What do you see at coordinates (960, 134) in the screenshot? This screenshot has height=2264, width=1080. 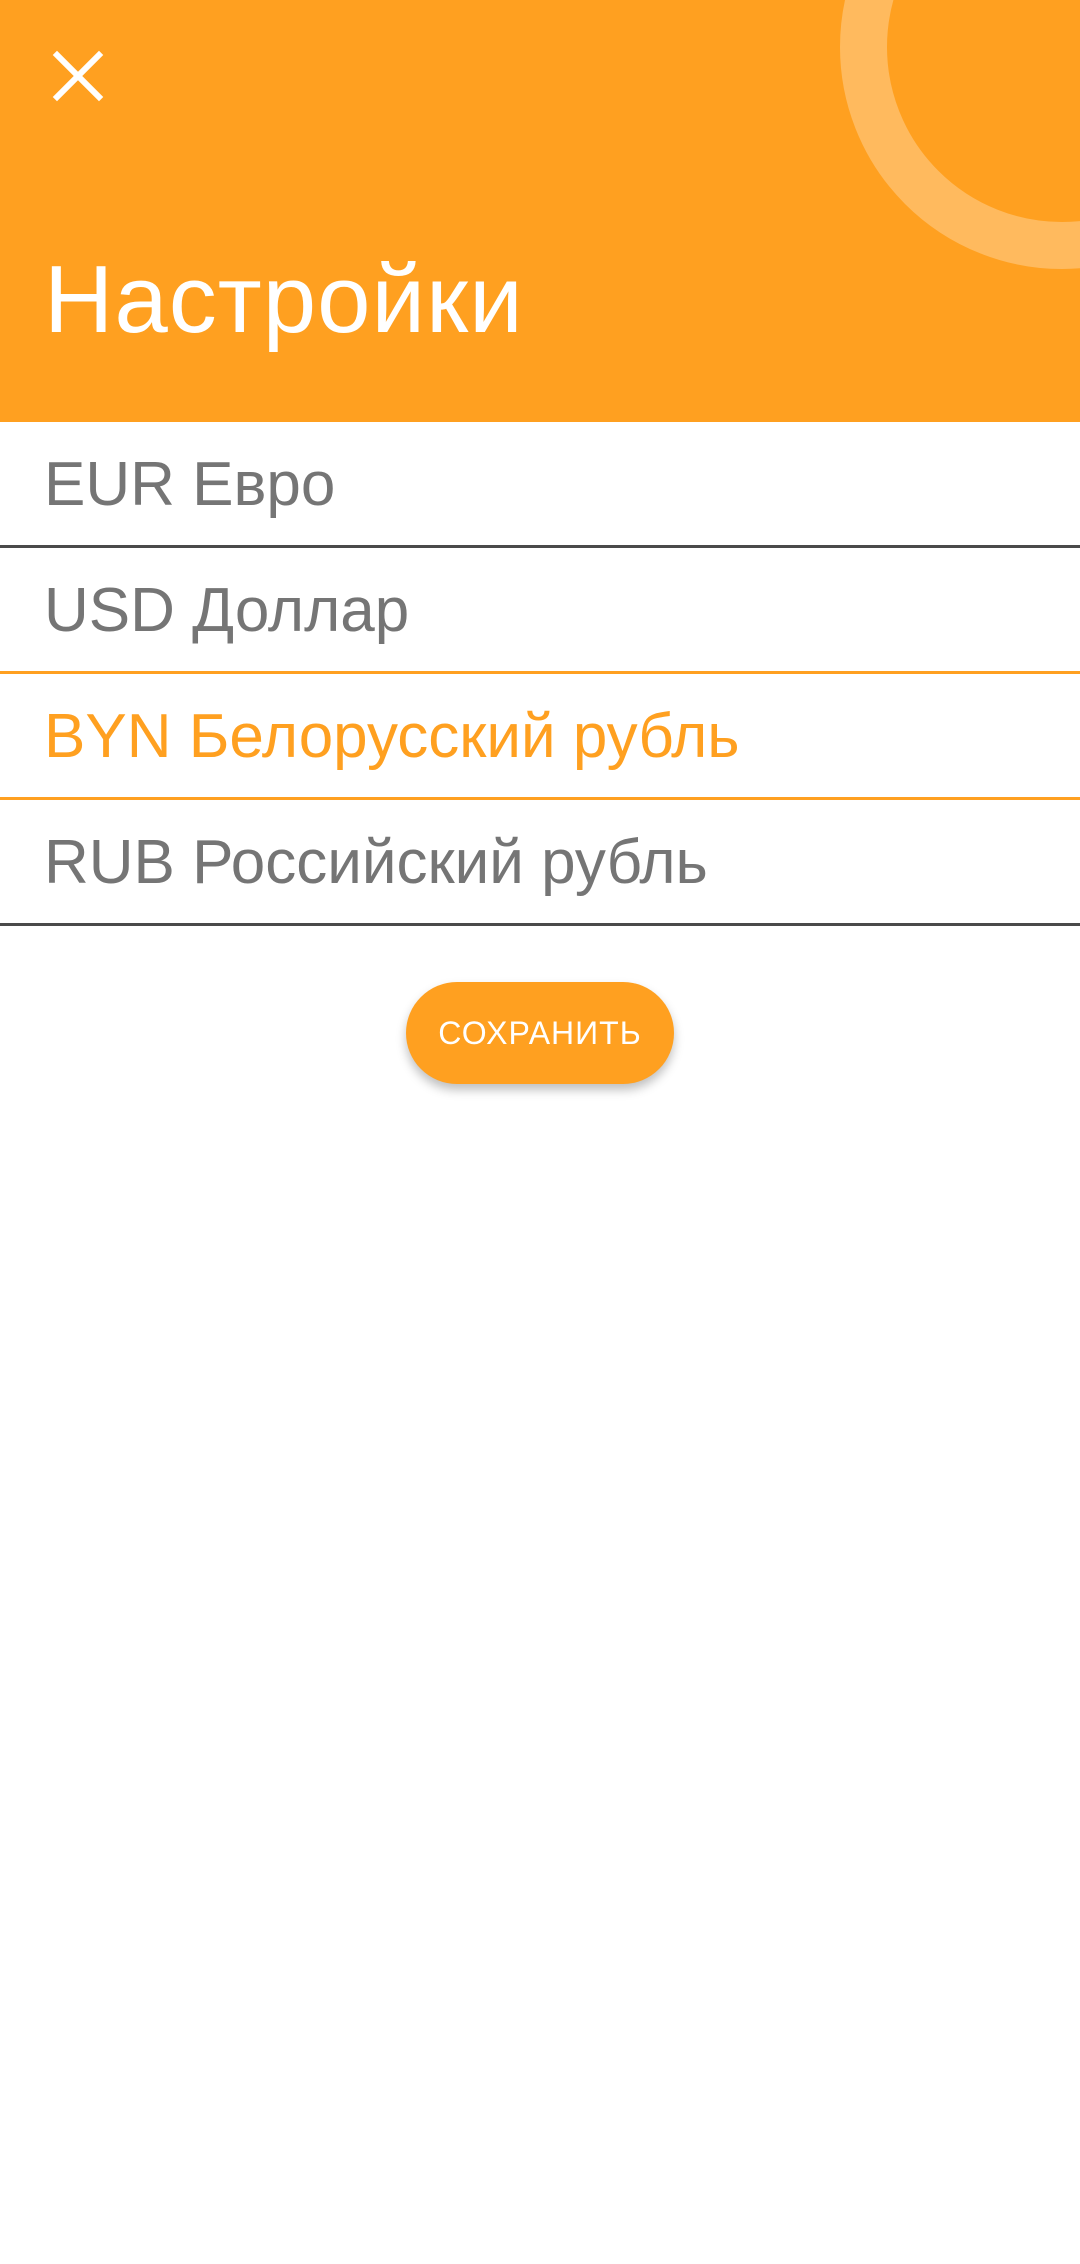 I see `decorative-ring` at bounding box center [960, 134].